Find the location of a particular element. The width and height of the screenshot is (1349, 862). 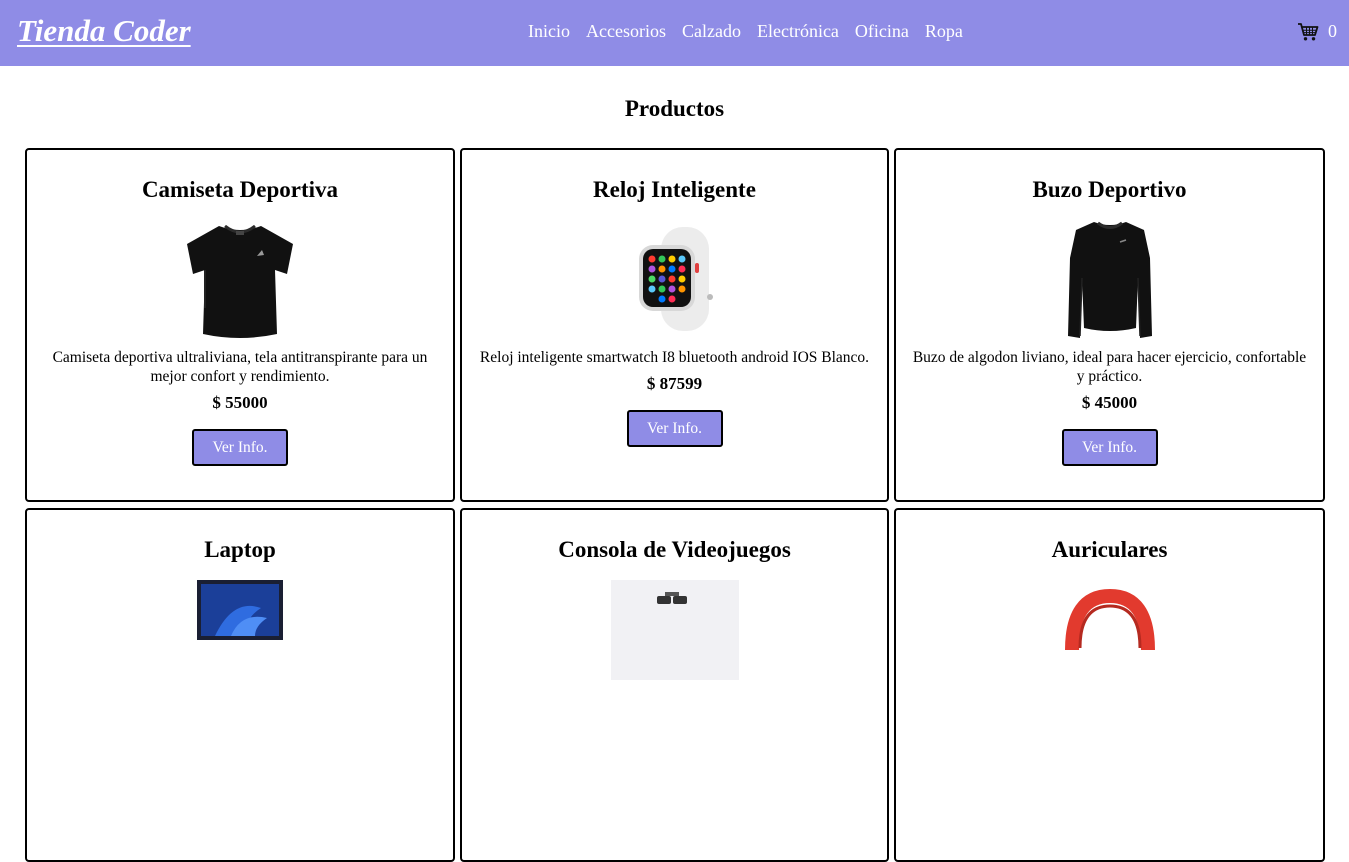

nav-item-calzado: Calzado is located at coordinates (711, 31).